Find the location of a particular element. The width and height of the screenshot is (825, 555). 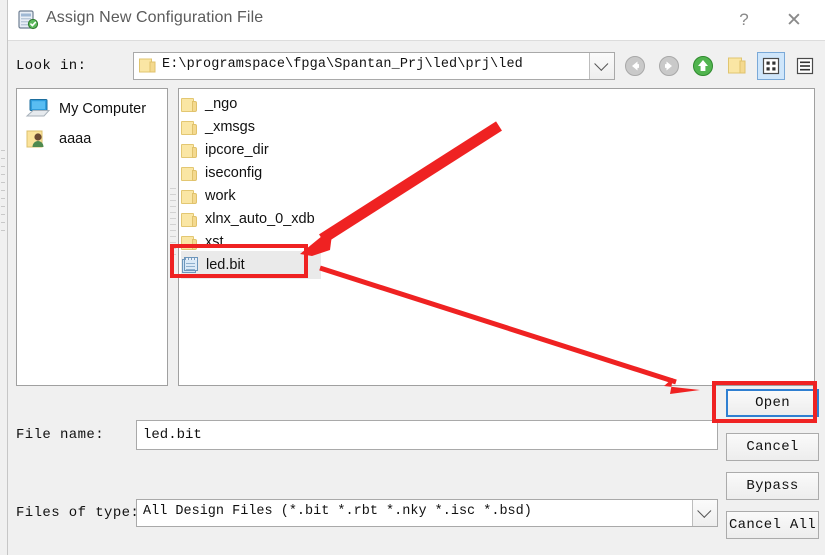

new-folder-button is located at coordinates (737, 66).